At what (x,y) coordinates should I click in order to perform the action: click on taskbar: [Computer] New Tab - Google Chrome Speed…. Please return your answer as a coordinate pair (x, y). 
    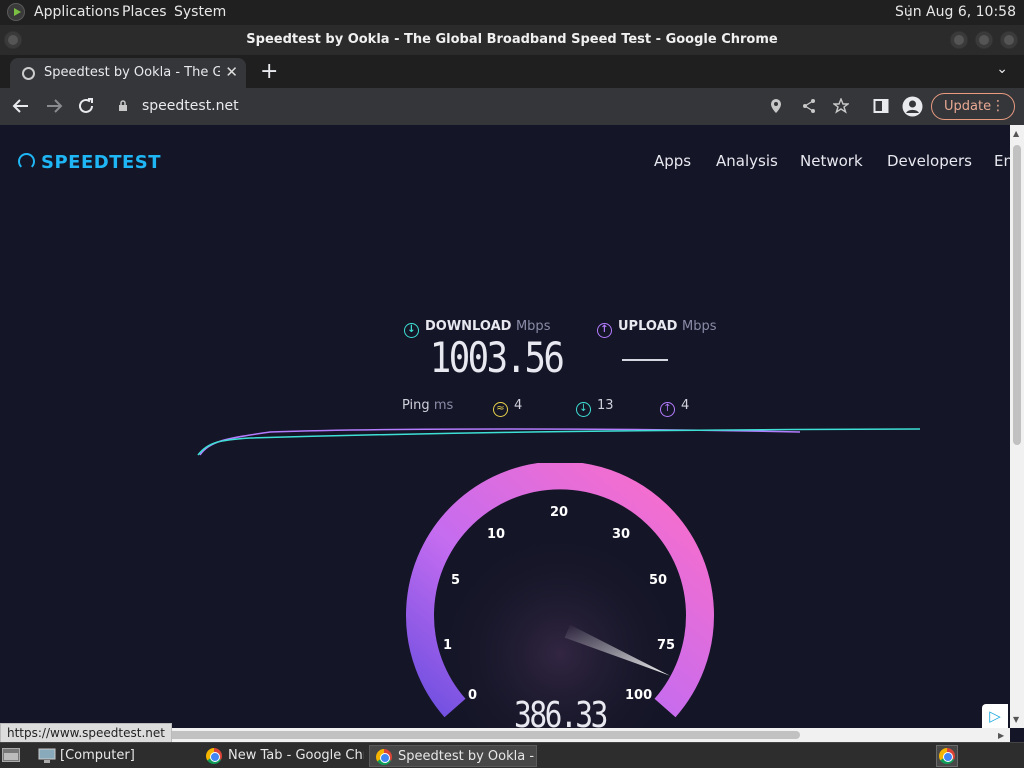
    Looking at the image, I should click on (512, 755).